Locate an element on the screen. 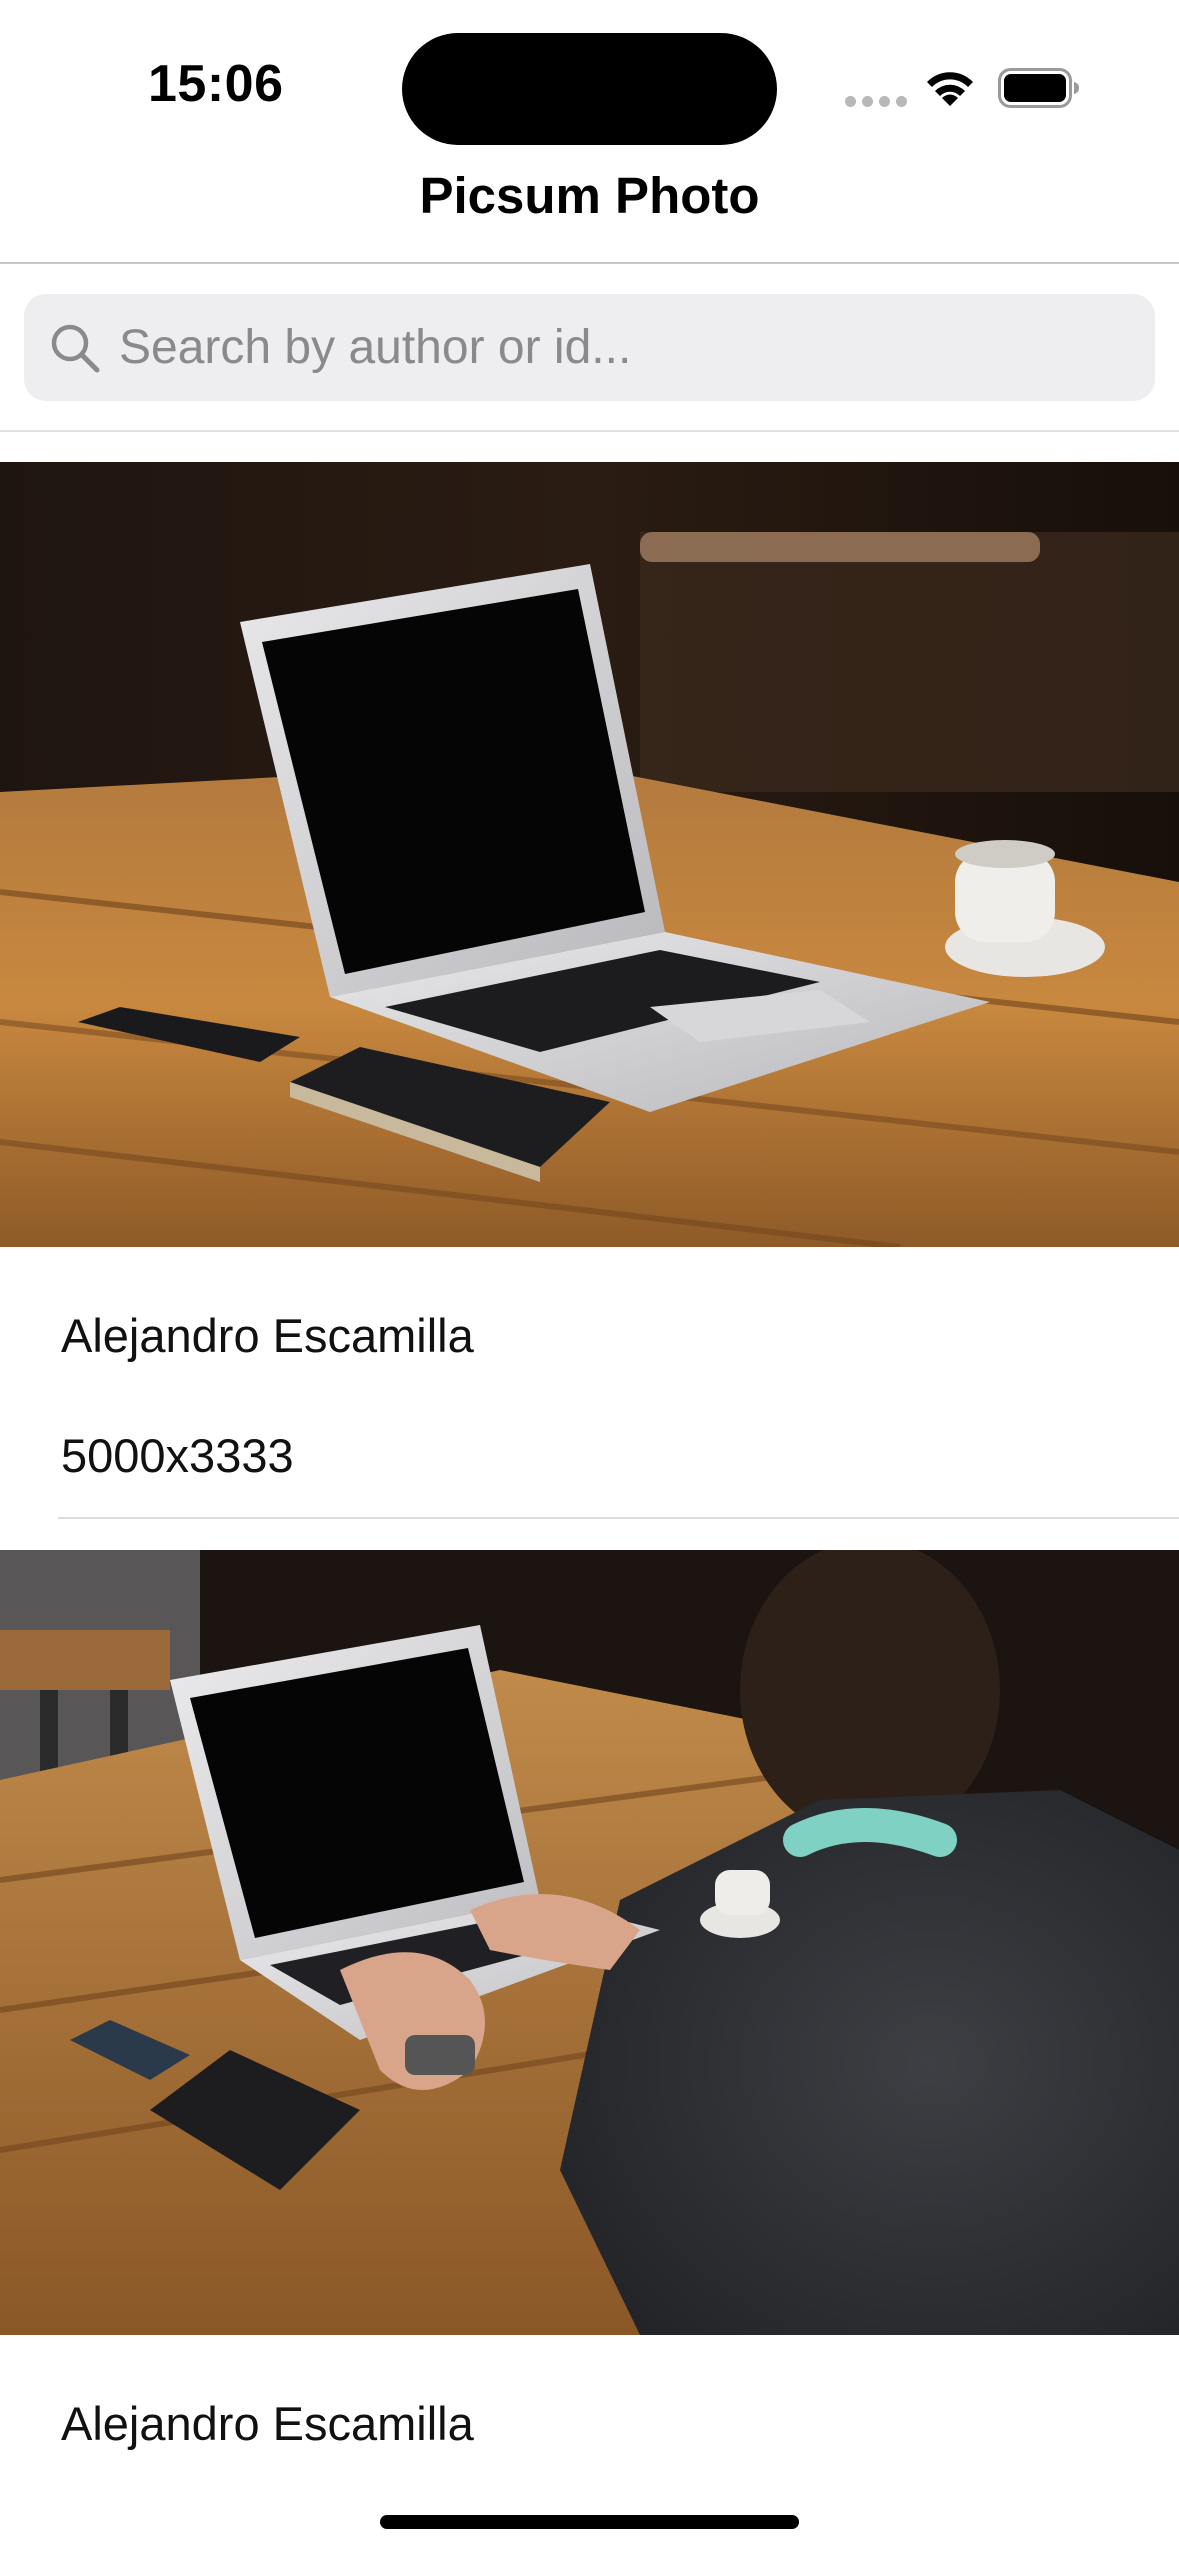 The height and width of the screenshot is (2556, 1179). search-bar is located at coordinates (589, 347).